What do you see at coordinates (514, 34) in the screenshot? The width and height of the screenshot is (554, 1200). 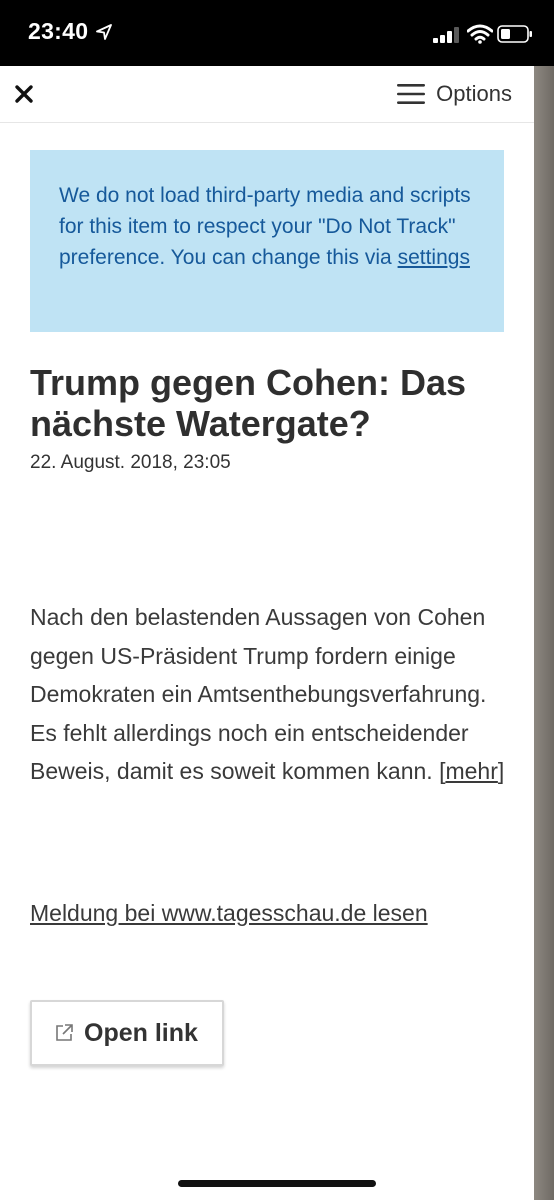 I see `battery-icon` at bounding box center [514, 34].